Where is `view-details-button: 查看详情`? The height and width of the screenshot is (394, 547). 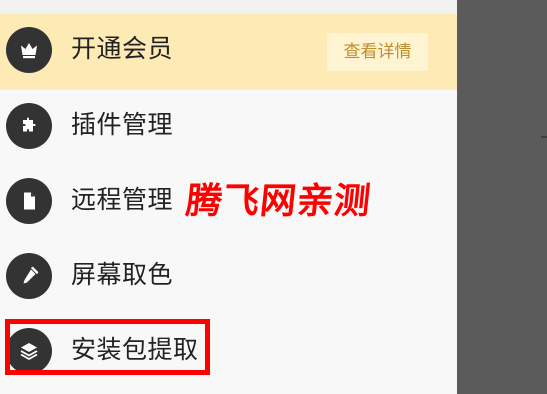
view-details-button: 查看详情 is located at coordinates (377, 52).